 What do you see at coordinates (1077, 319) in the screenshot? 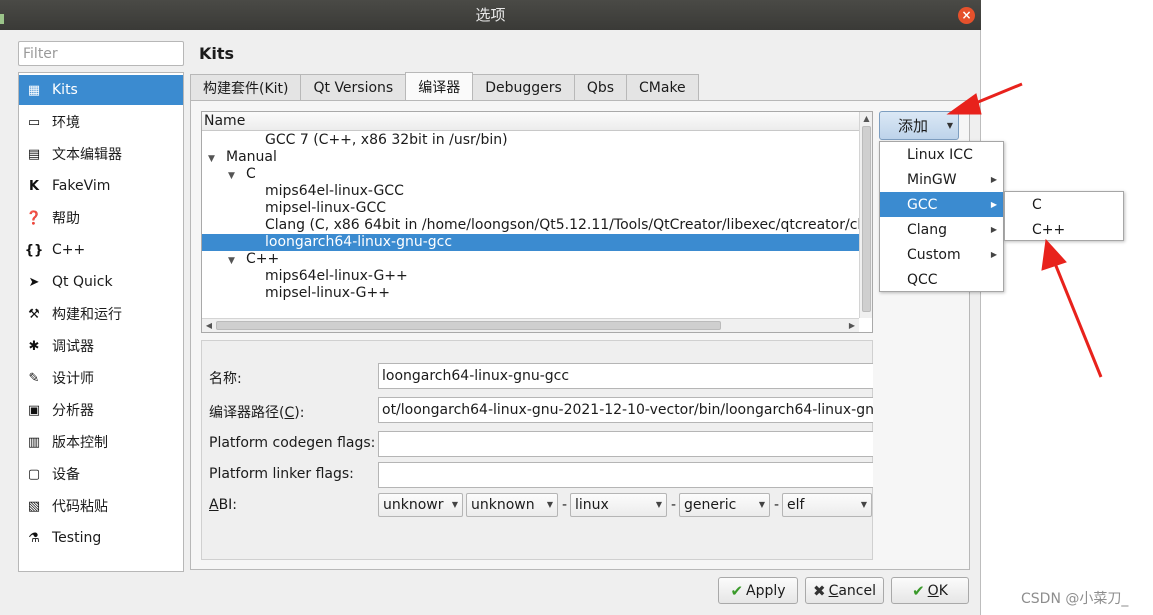
I see `annotation-arrow-shaft` at bounding box center [1077, 319].